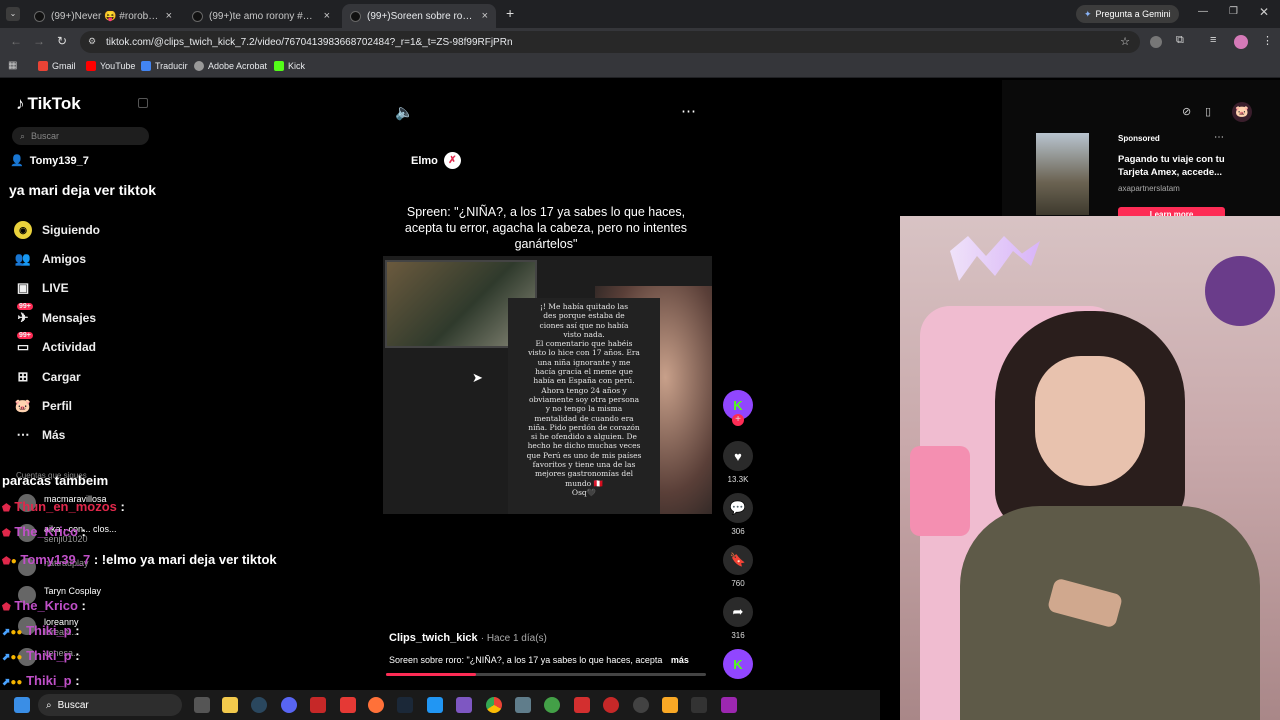  I want to click on explore-icon: ⊘, so click(1186, 111).